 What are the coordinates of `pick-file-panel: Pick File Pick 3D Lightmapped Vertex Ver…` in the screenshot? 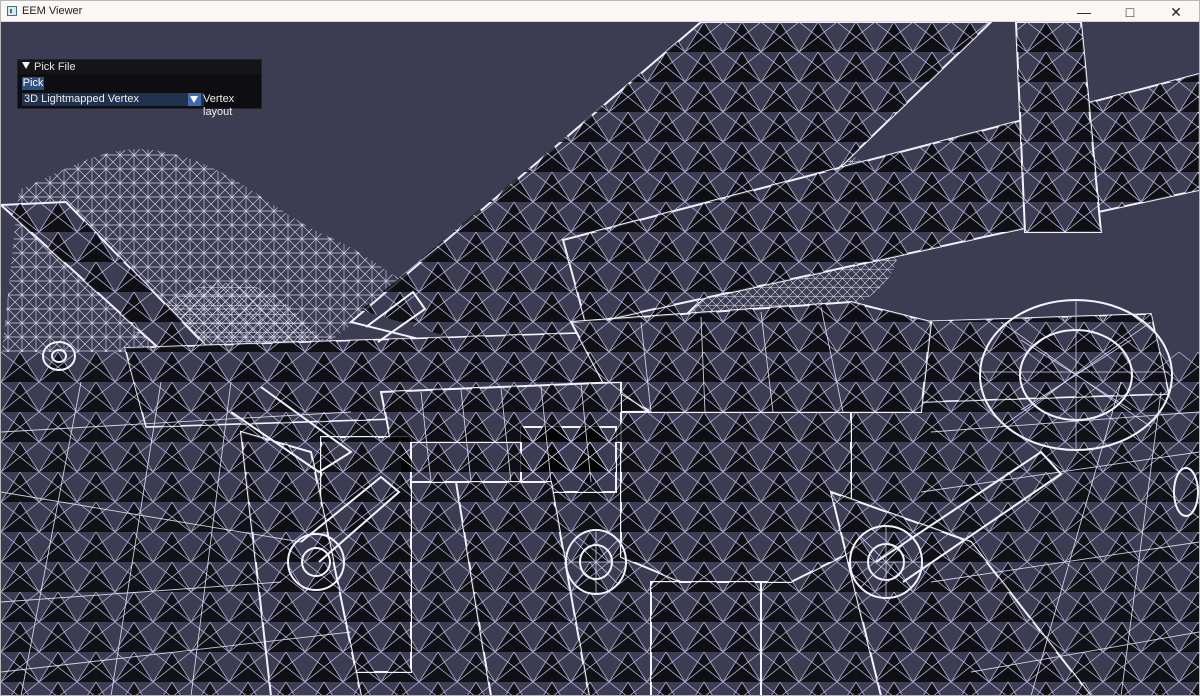 It's located at (139, 88).